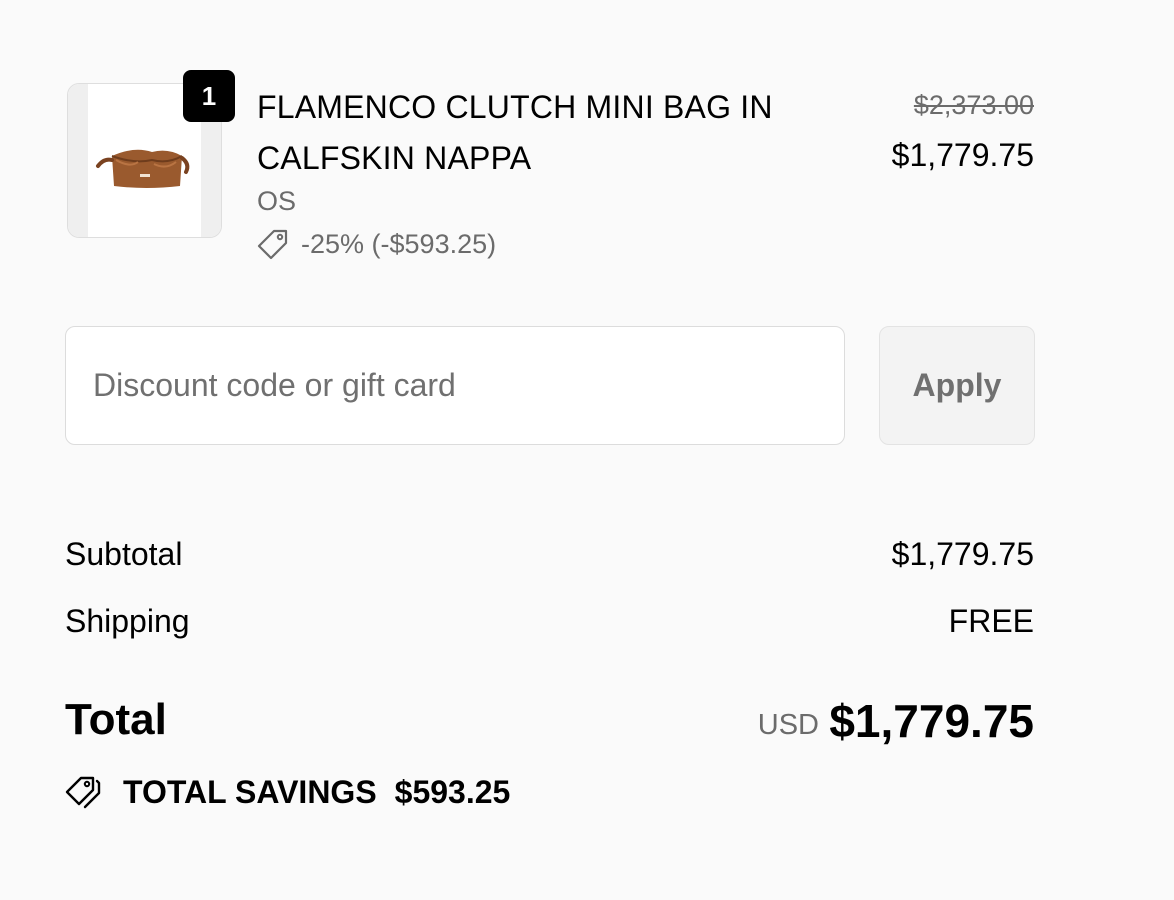  Describe the element at coordinates (455, 385) in the screenshot. I see `discount-code-input` at that location.